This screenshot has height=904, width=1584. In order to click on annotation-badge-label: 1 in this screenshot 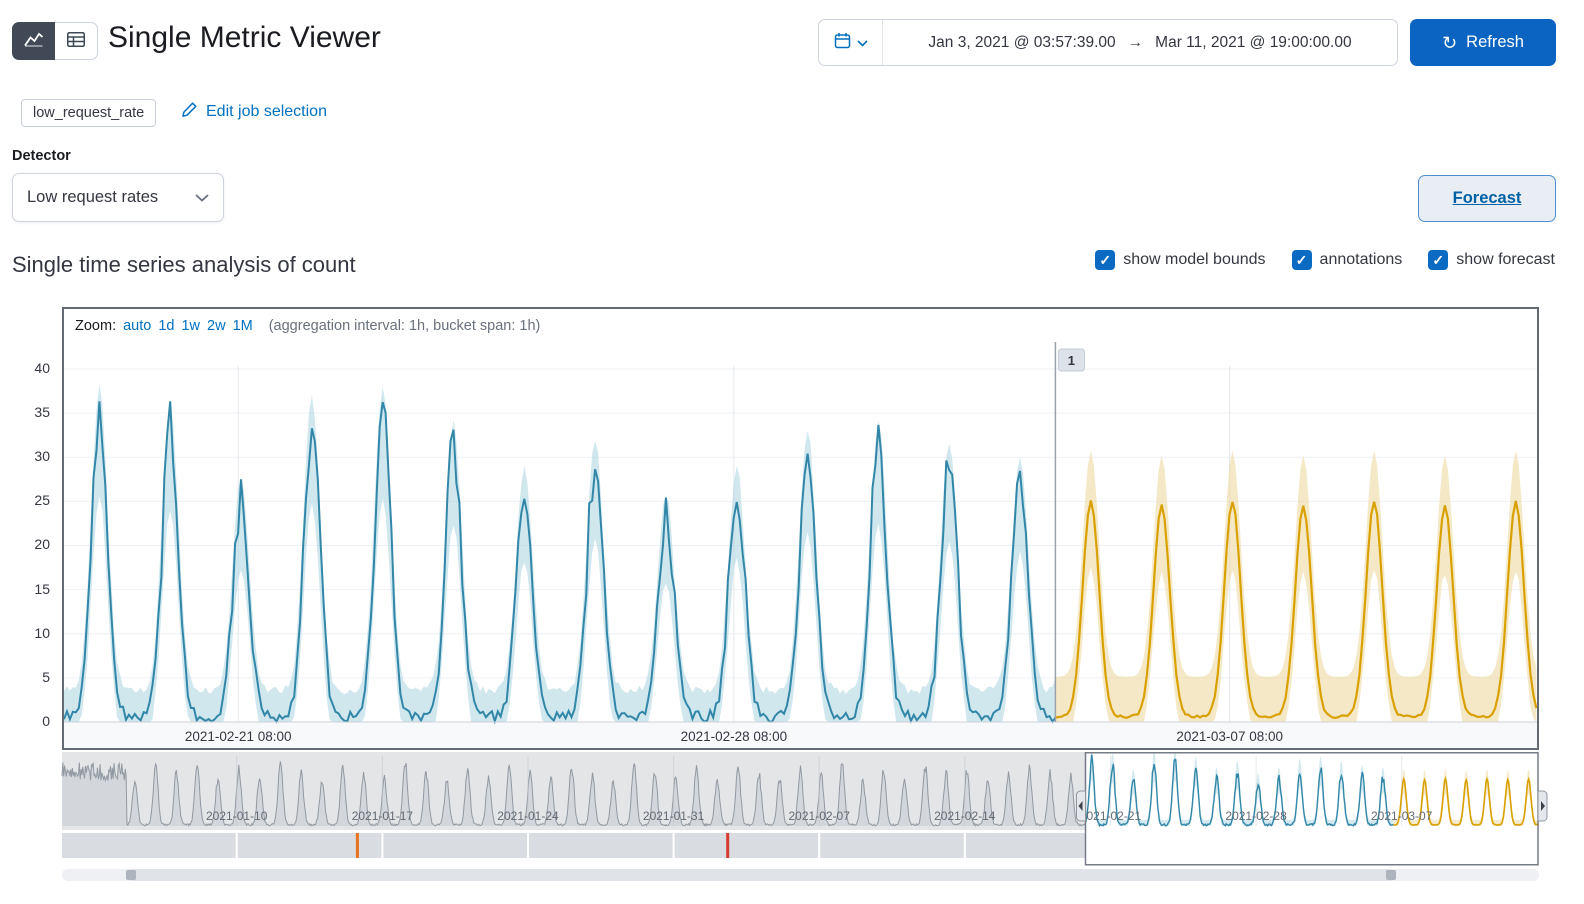, I will do `click(1071, 360)`.